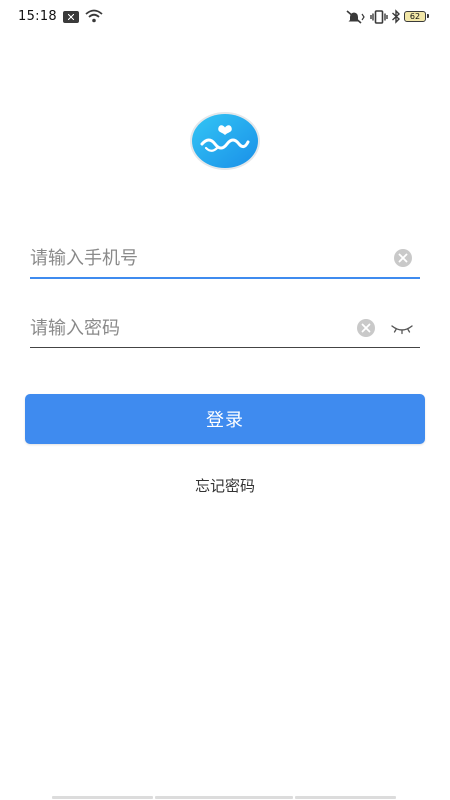  I want to click on gesture-nav-bar, so click(225, 797).